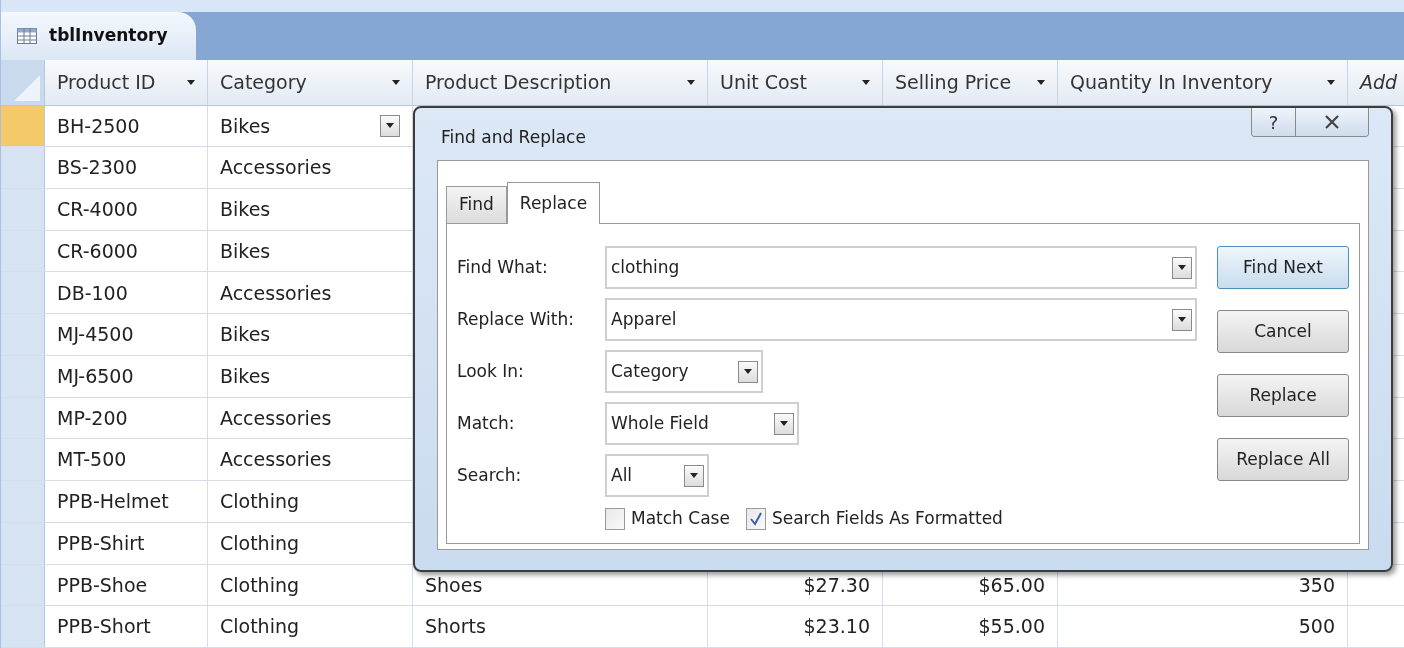 This screenshot has height=648, width=1404. Describe the element at coordinates (491, 371) in the screenshot. I see `field-label: Look In:` at that location.